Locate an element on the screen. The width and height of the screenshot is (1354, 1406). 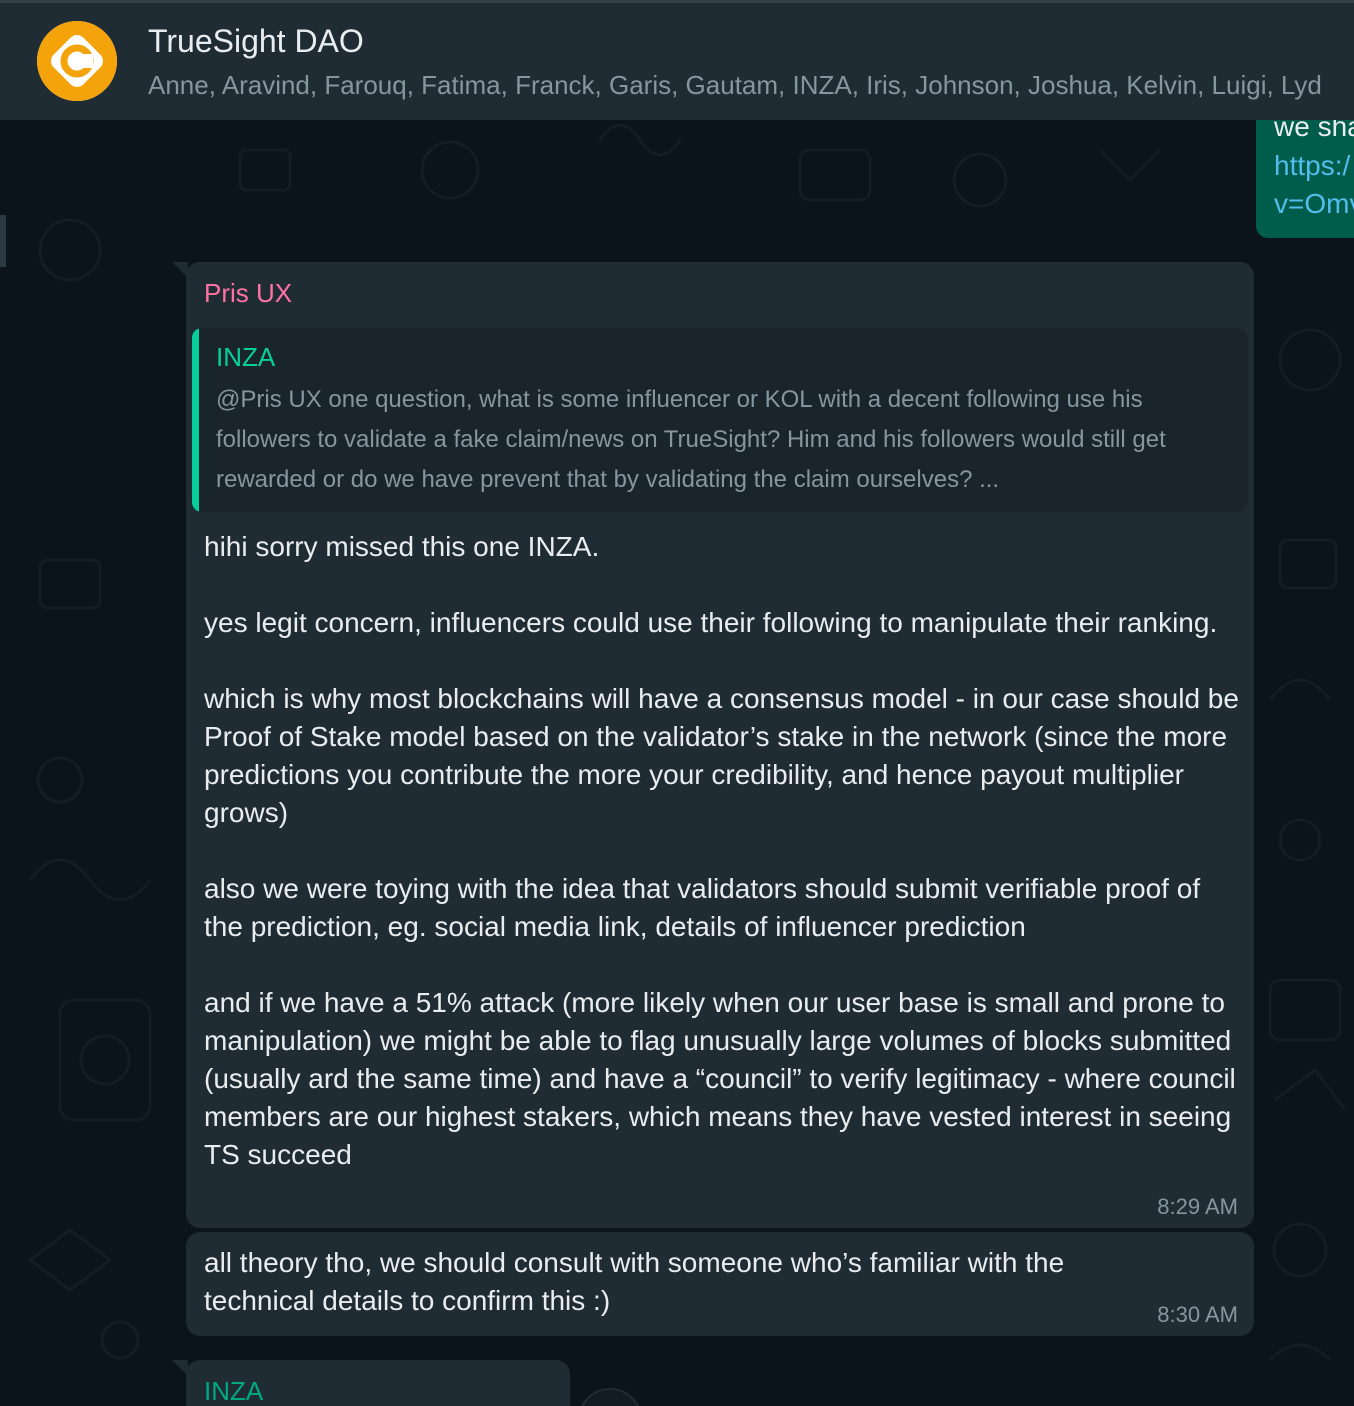
message-timestamp: 8:30 AM is located at coordinates (1197, 1314).